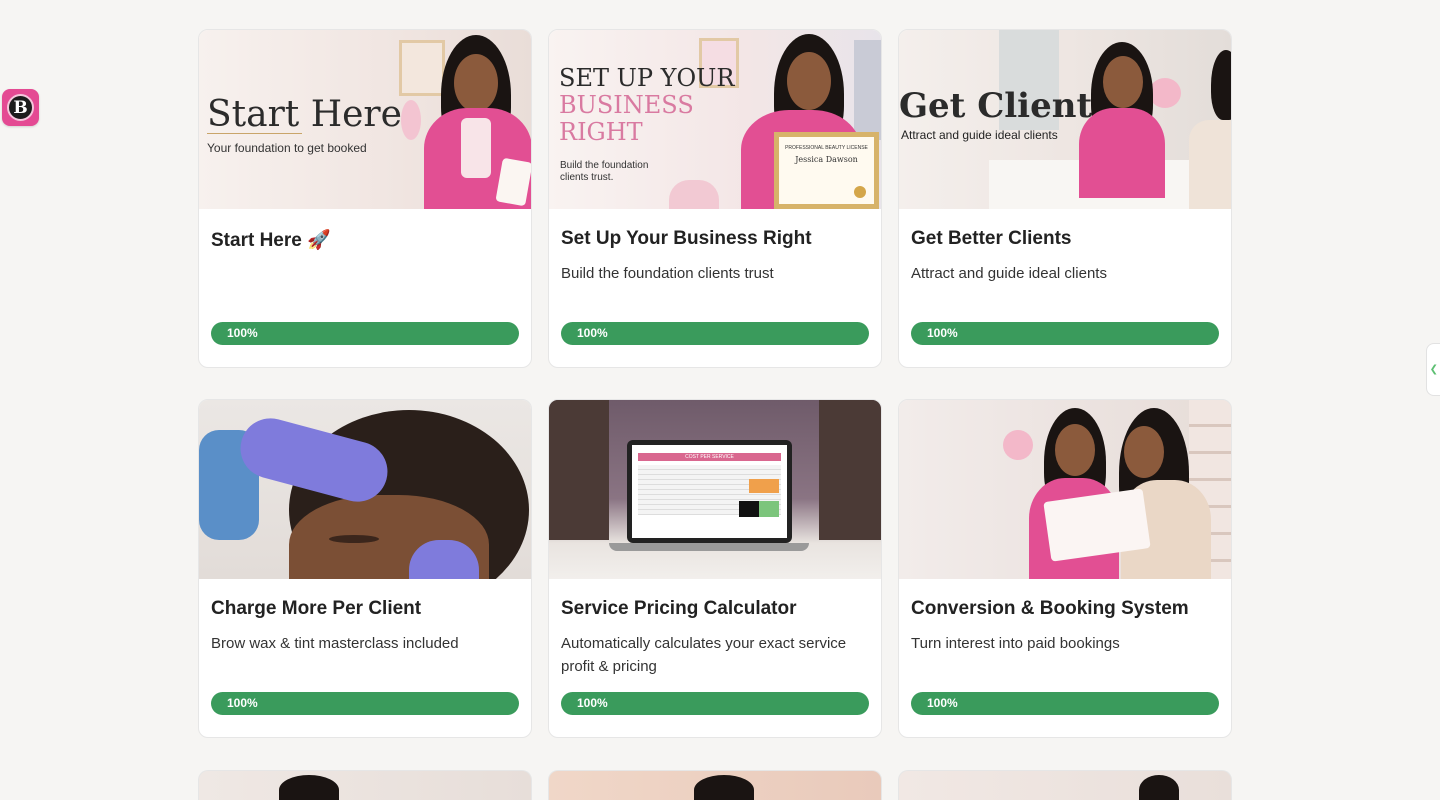 This screenshot has height=800, width=1440. I want to click on brand-logo-mark: B, so click(20, 107).